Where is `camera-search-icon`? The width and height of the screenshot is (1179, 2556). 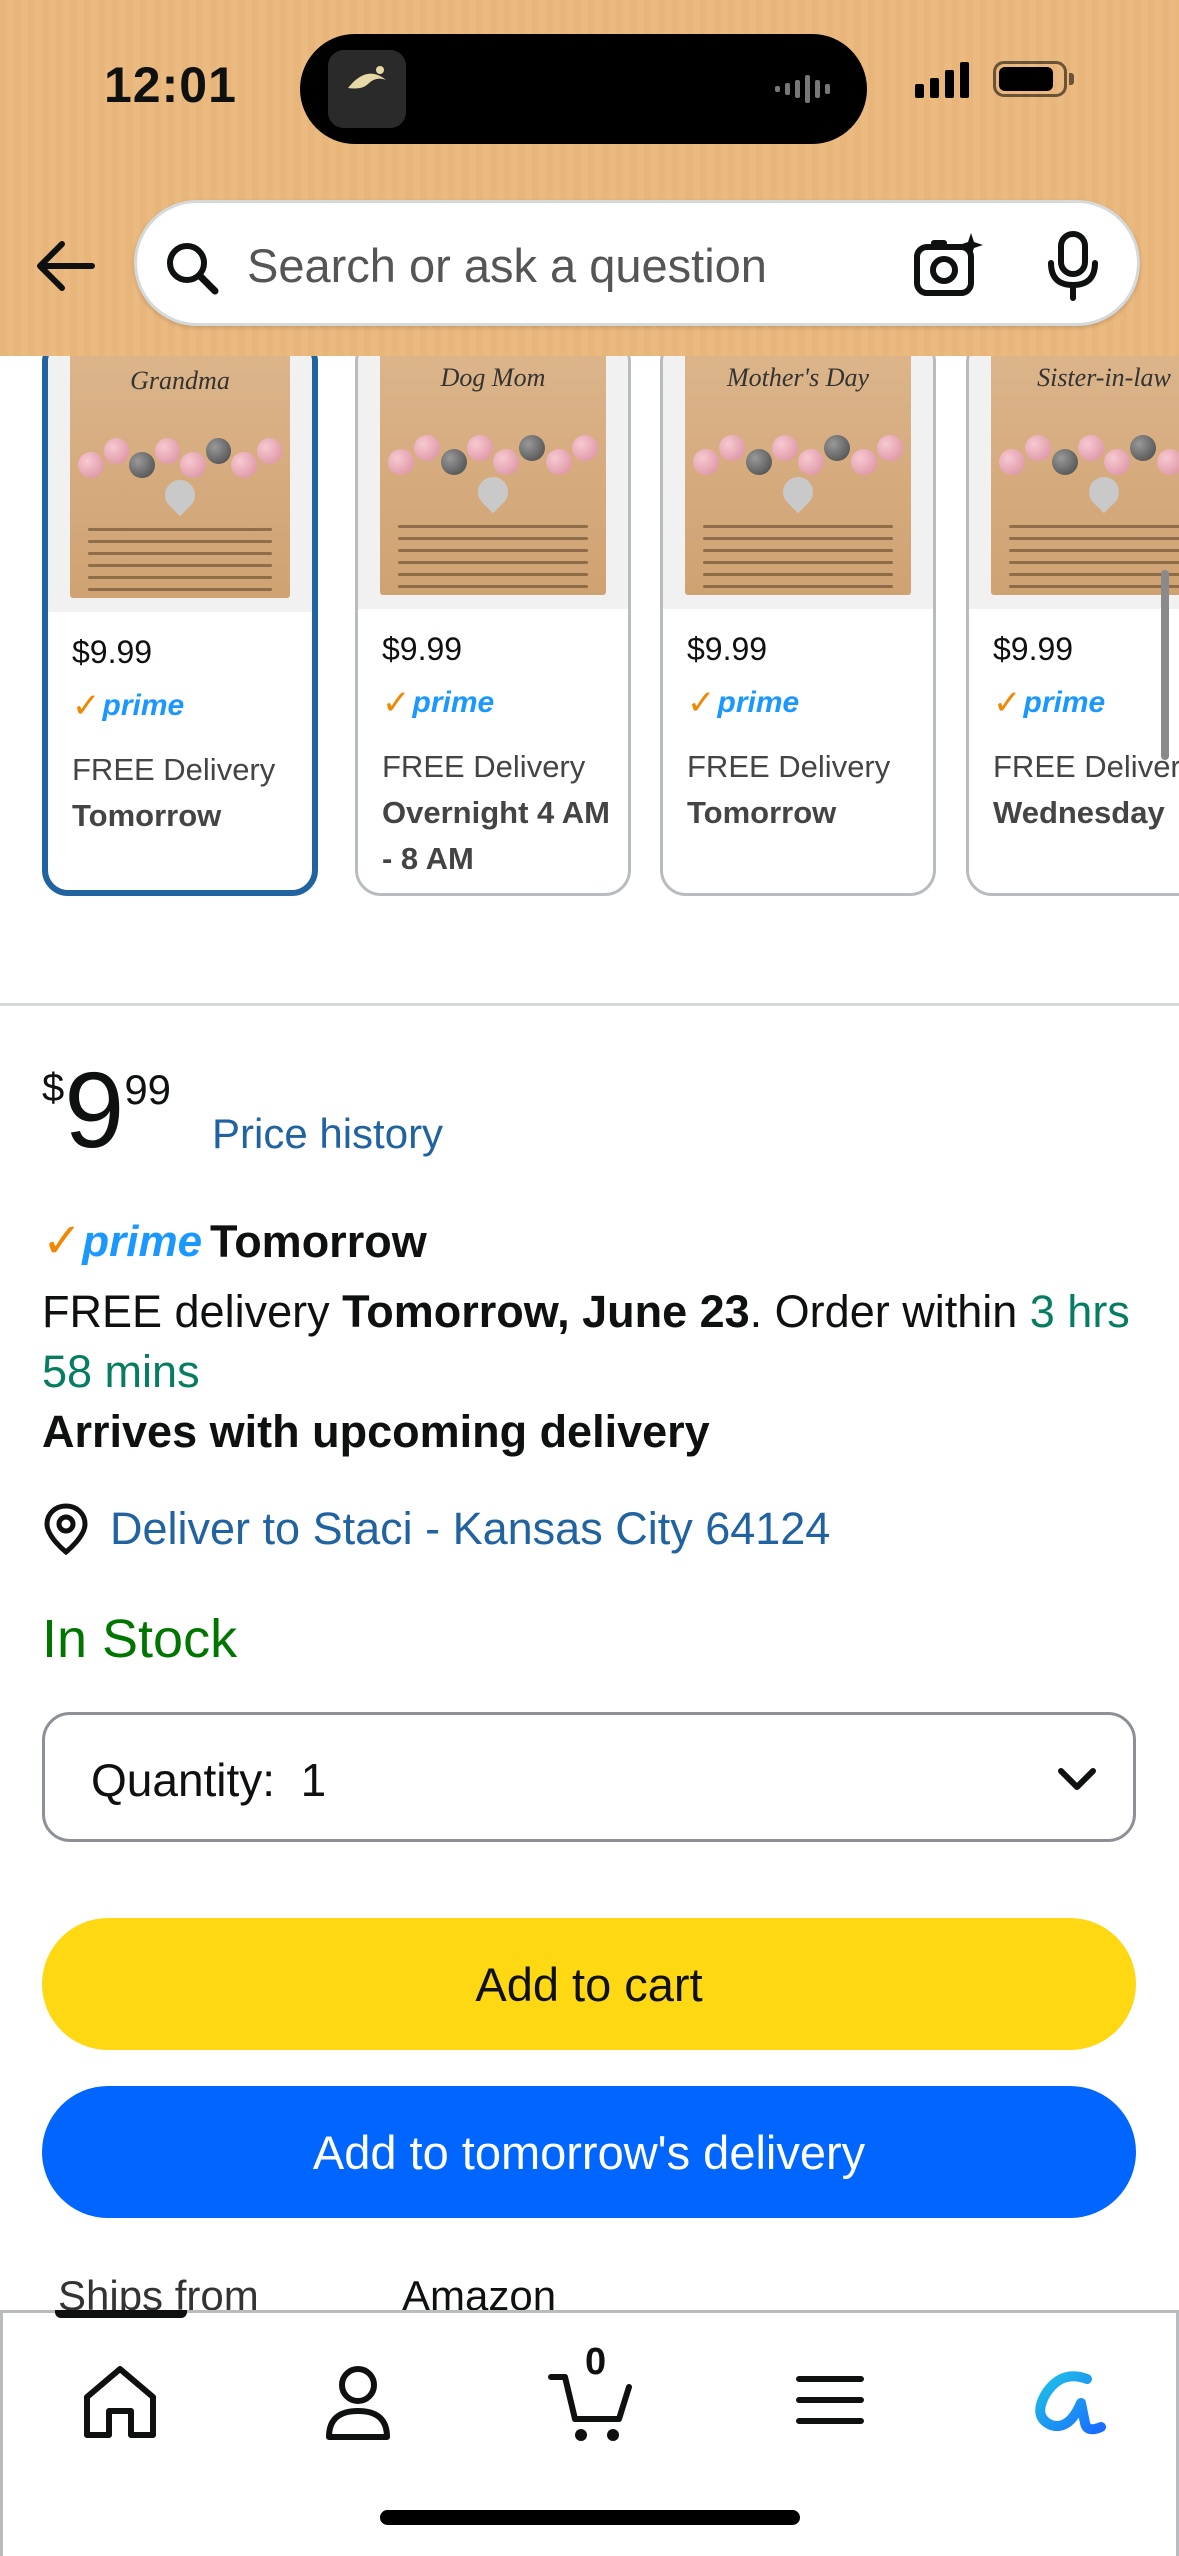
camera-search-icon is located at coordinates (948, 266).